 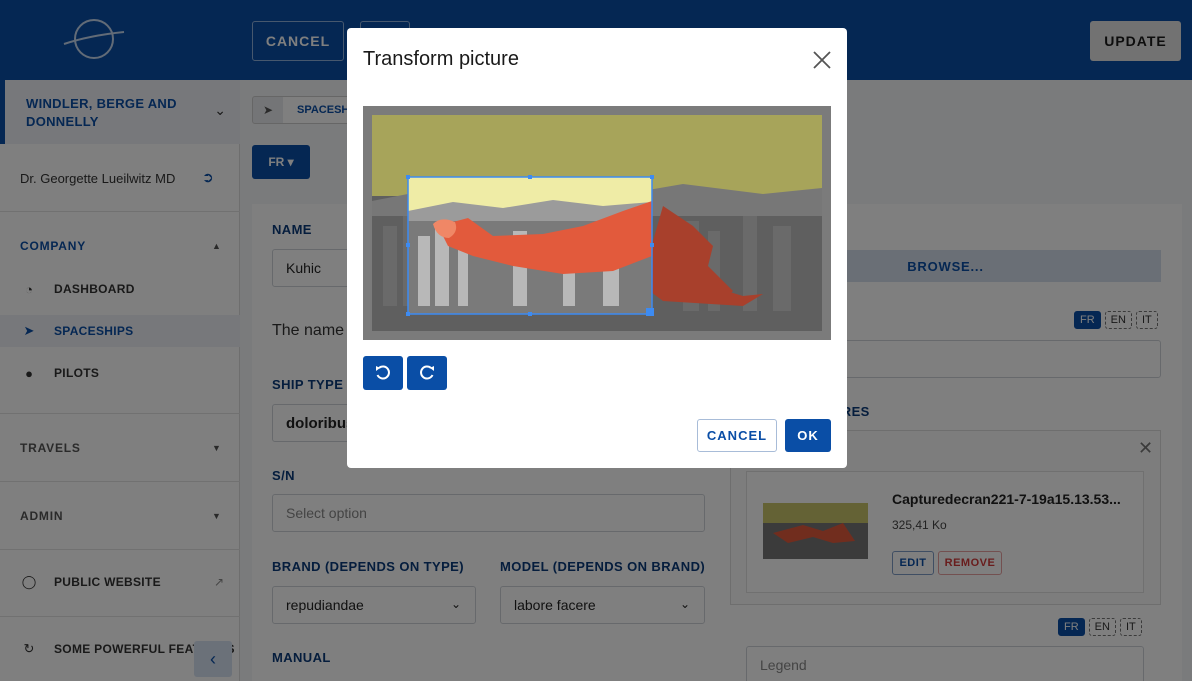 I want to click on picture-canvas, so click(x=597, y=223).